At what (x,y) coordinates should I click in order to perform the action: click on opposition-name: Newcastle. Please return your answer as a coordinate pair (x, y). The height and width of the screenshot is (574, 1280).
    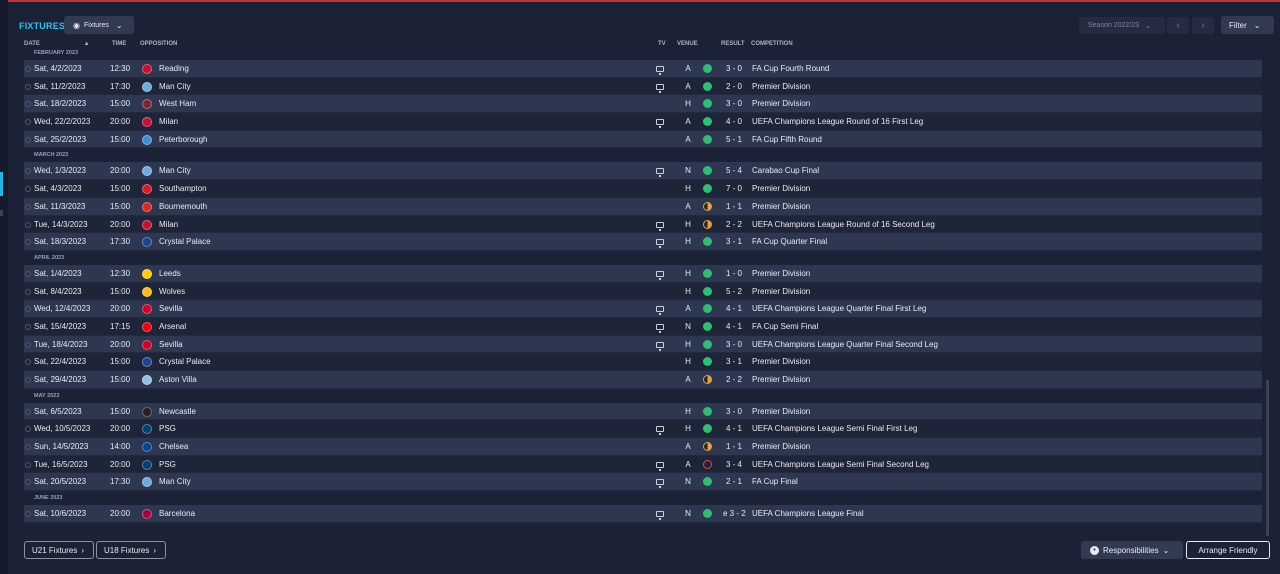
    Looking at the image, I should click on (177, 411).